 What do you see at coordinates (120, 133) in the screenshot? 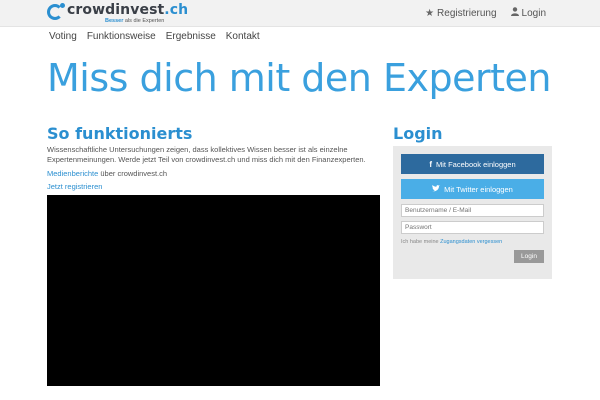
I see `howto-title: So funktionierts` at bounding box center [120, 133].